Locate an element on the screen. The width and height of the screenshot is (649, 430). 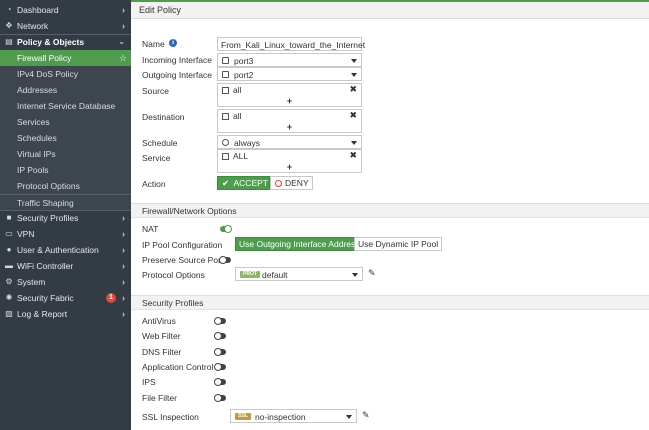
antivirus-label: AntiVirus is located at coordinates (159, 321).